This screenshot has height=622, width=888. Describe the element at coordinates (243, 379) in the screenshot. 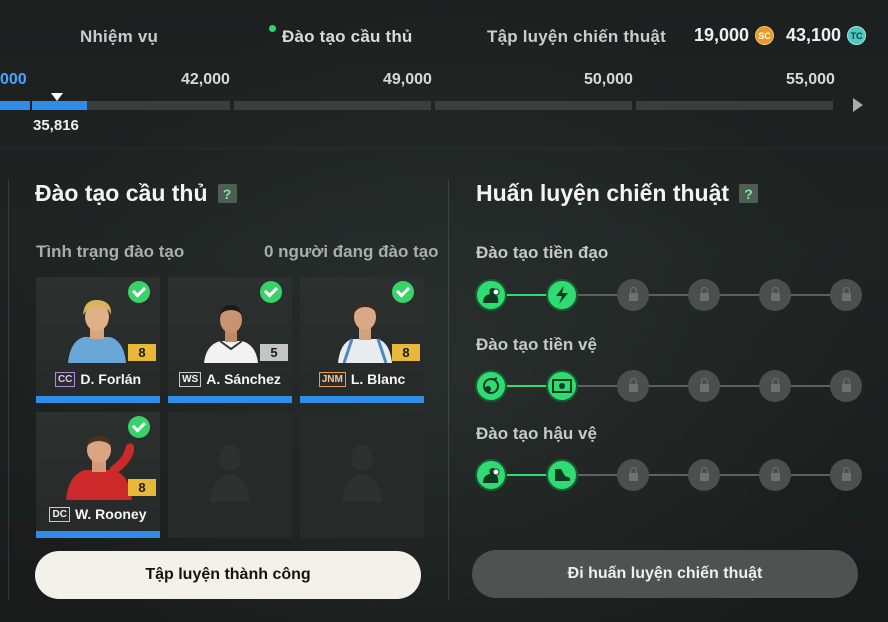

I see `player-name: A. Sánchez` at that location.